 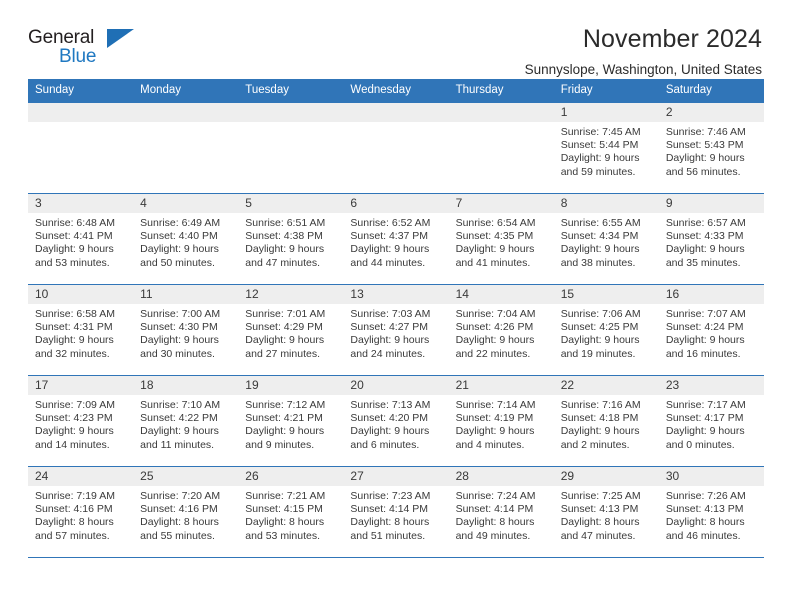 What do you see at coordinates (282, 262) in the screenshot?
I see `daylight-duration-line2: and 47 minutes.` at bounding box center [282, 262].